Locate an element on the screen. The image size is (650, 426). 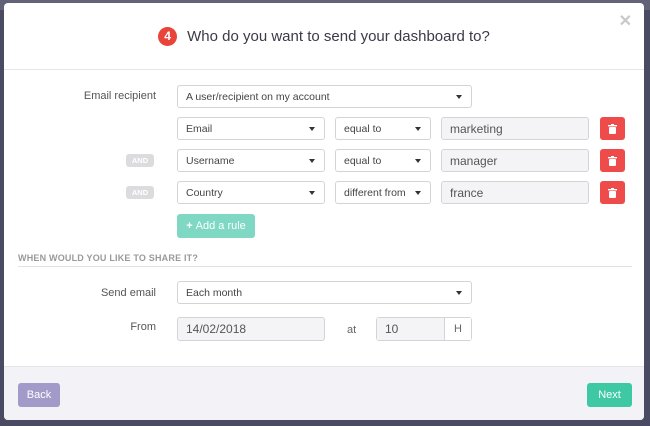
rule-value-input: marketing is located at coordinates (515, 128).